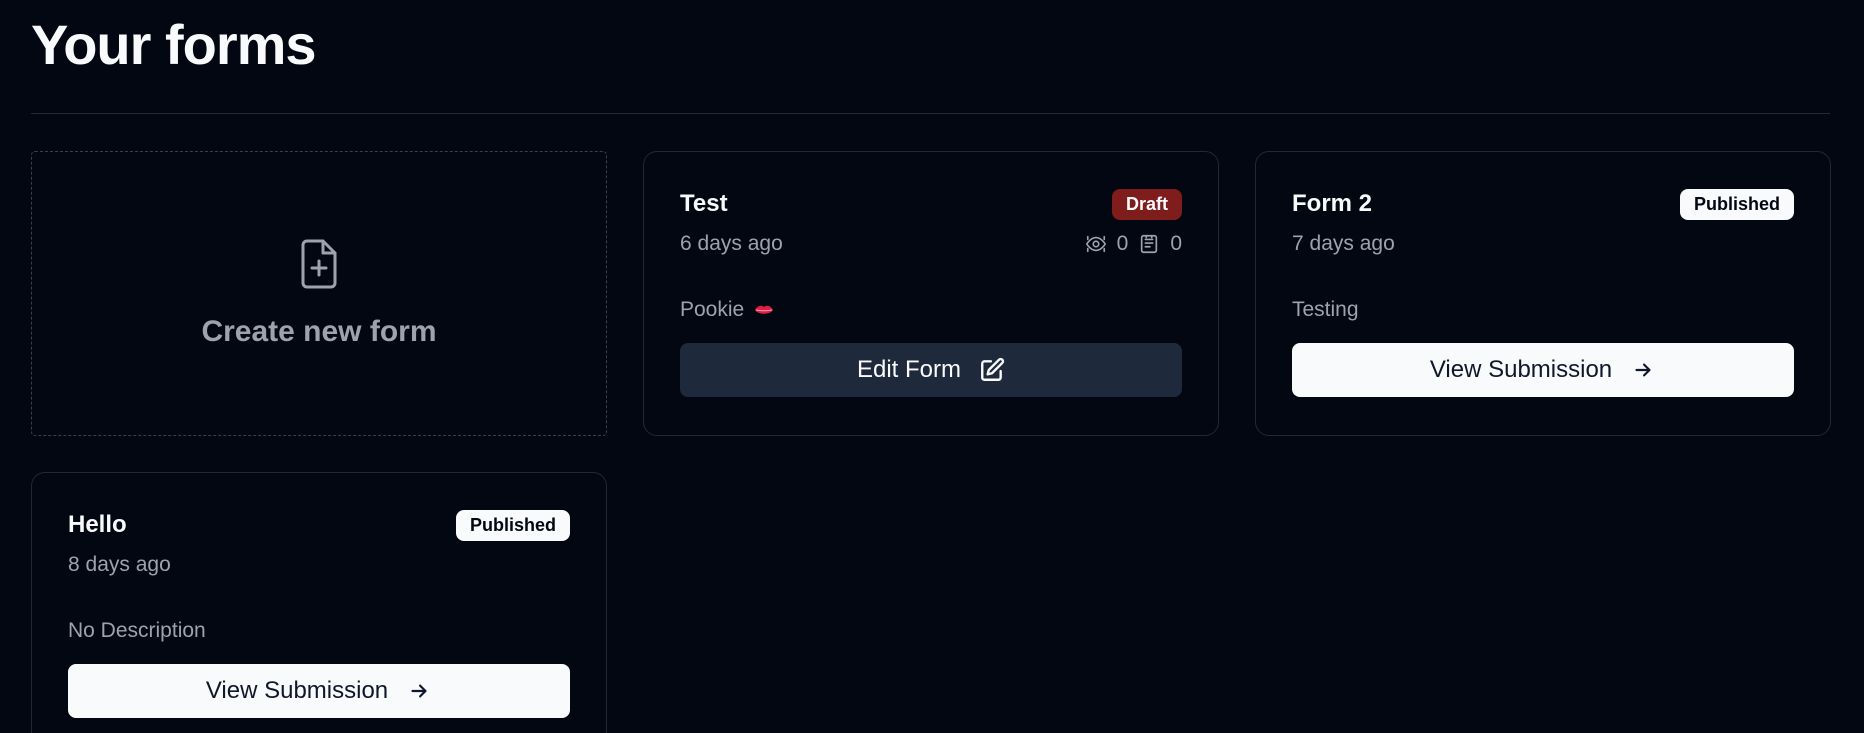 The image size is (1864, 733). What do you see at coordinates (908, 369) in the screenshot?
I see `edit-form-label: Edit Form` at bounding box center [908, 369].